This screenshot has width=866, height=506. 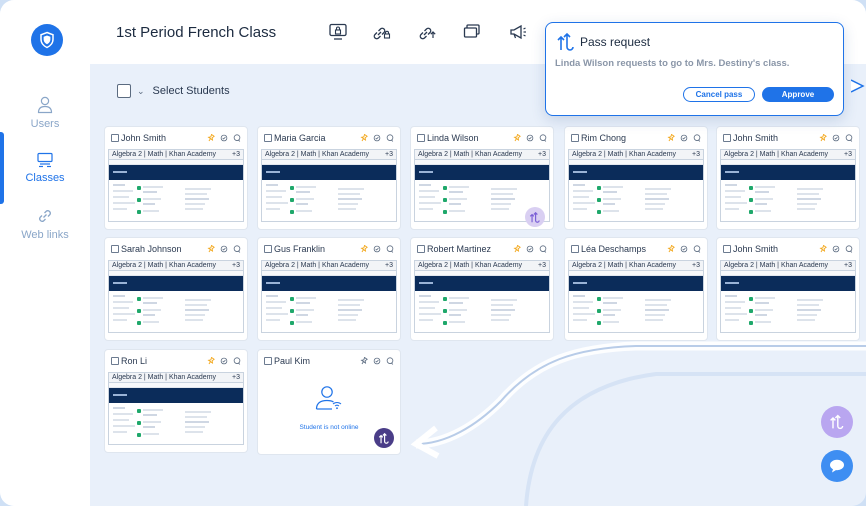 What do you see at coordinates (472, 32) in the screenshot?
I see `screen-share-icon` at bounding box center [472, 32].